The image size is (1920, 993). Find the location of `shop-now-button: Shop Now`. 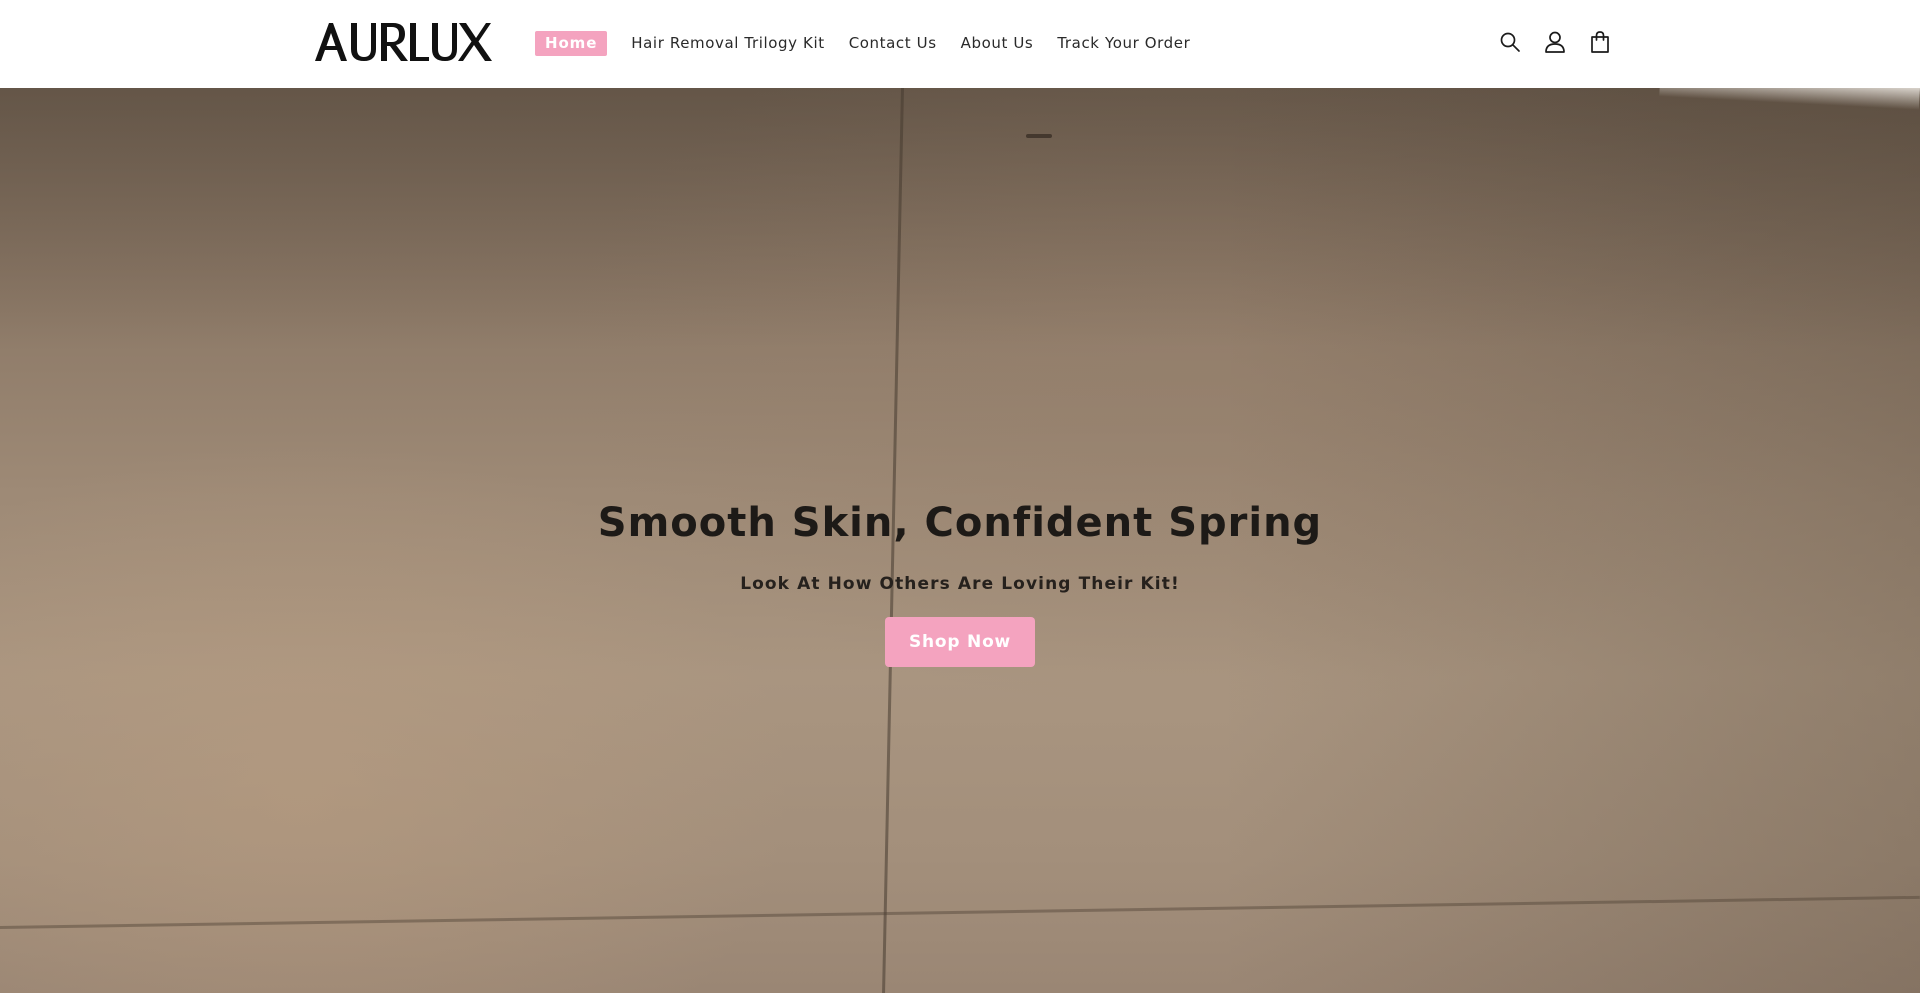

shop-now-button: Shop Now is located at coordinates (960, 642).